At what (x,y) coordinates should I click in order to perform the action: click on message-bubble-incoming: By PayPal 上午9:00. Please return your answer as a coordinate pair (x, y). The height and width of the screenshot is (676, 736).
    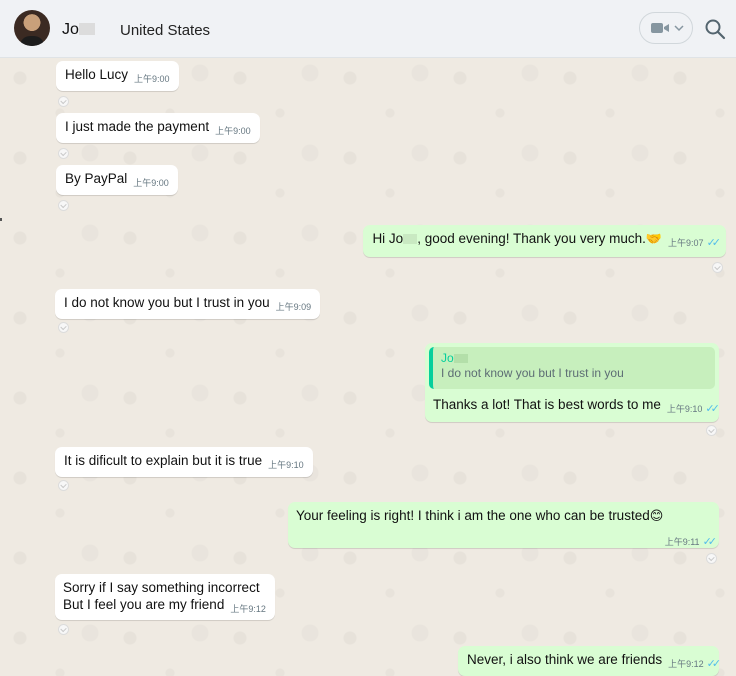
    Looking at the image, I should click on (117, 180).